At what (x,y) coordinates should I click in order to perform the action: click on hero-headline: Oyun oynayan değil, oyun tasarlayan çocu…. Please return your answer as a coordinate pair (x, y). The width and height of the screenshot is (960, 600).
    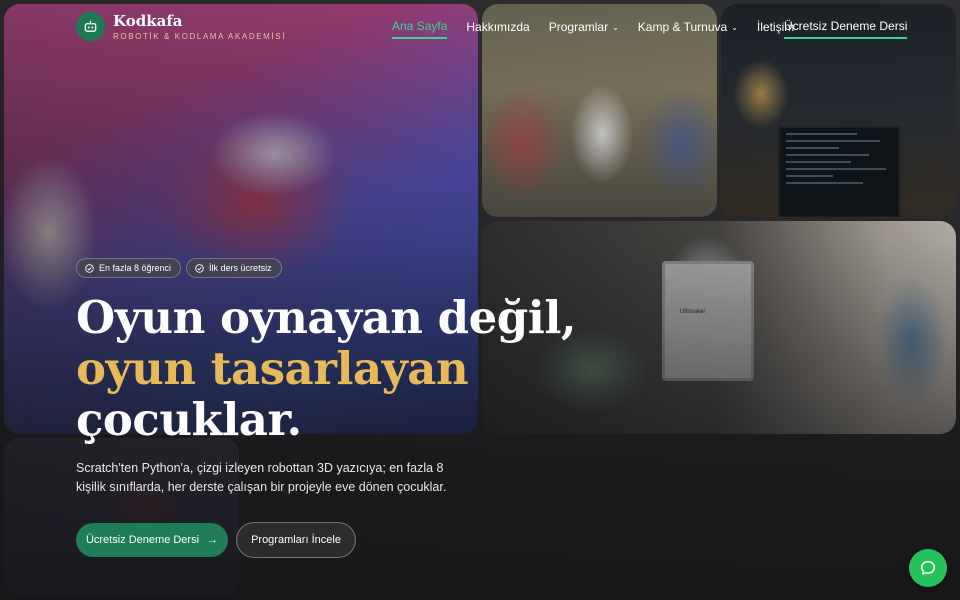
    Looking at the image, I should click on (356, 368).